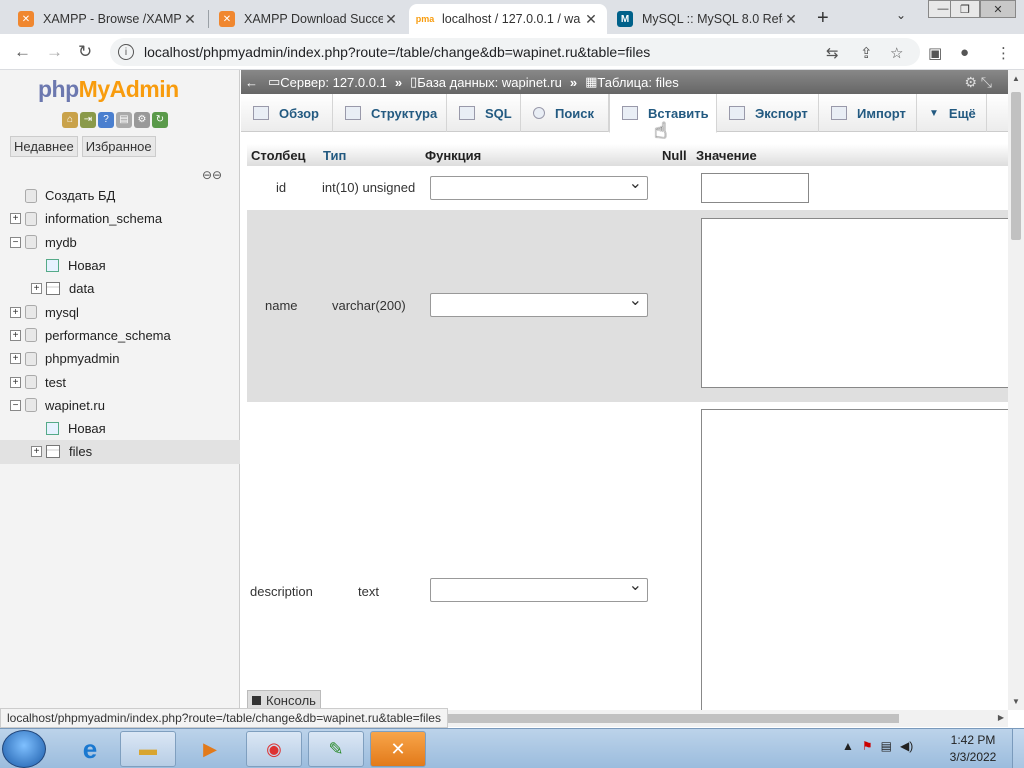  I want to click on new-tab-icon: +, so click(823, 18).